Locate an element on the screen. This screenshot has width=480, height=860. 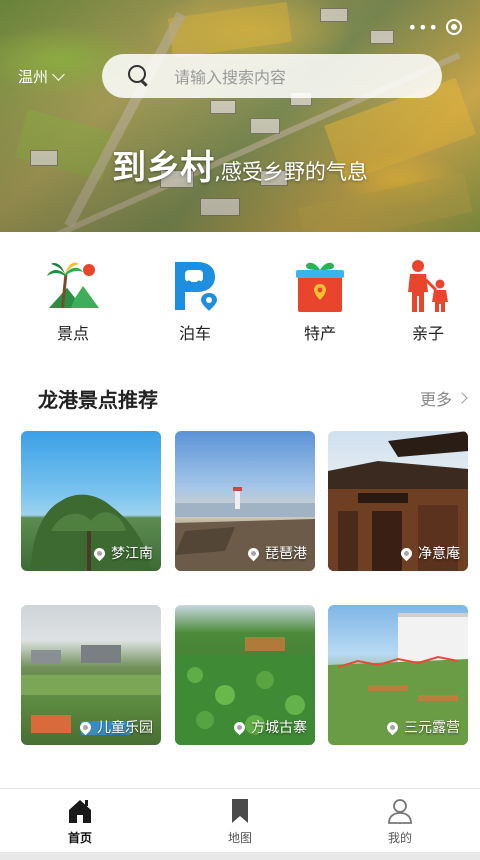
spot-card: 琵琶港 is located at coordinates (245, 501).